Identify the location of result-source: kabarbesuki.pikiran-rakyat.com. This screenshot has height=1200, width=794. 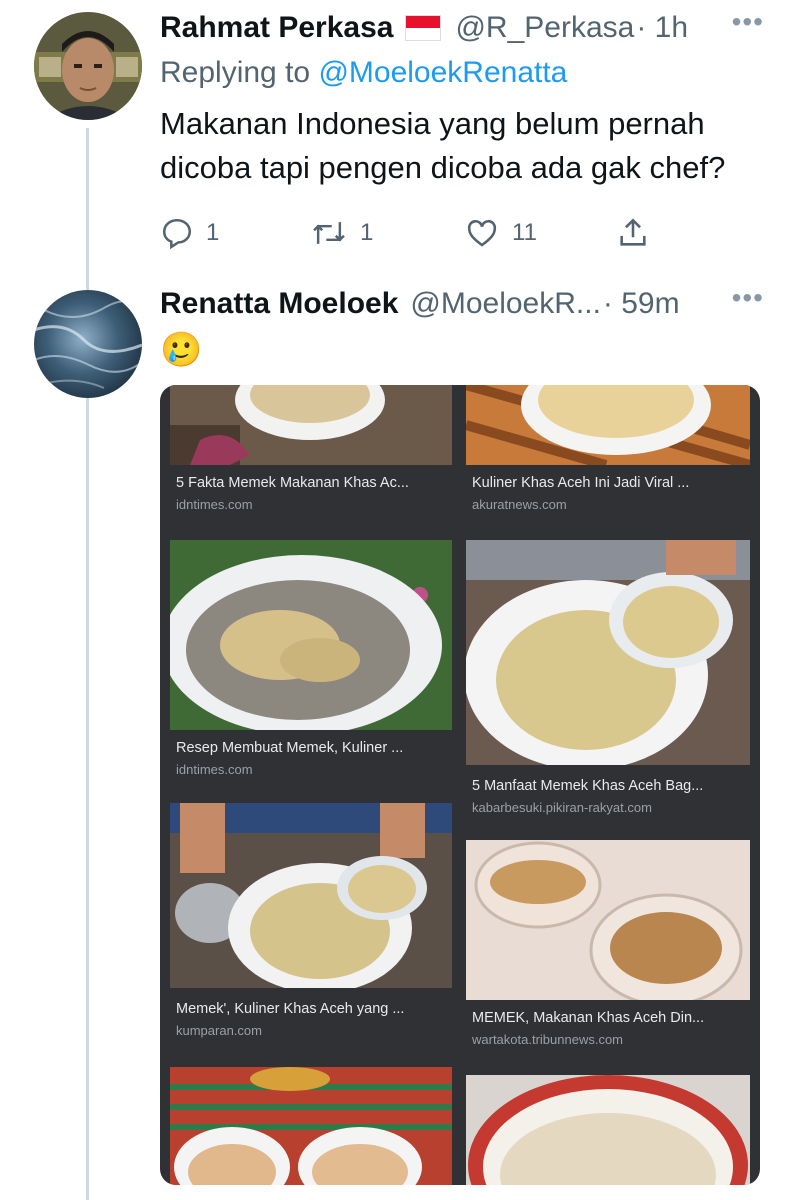
(562, 807).